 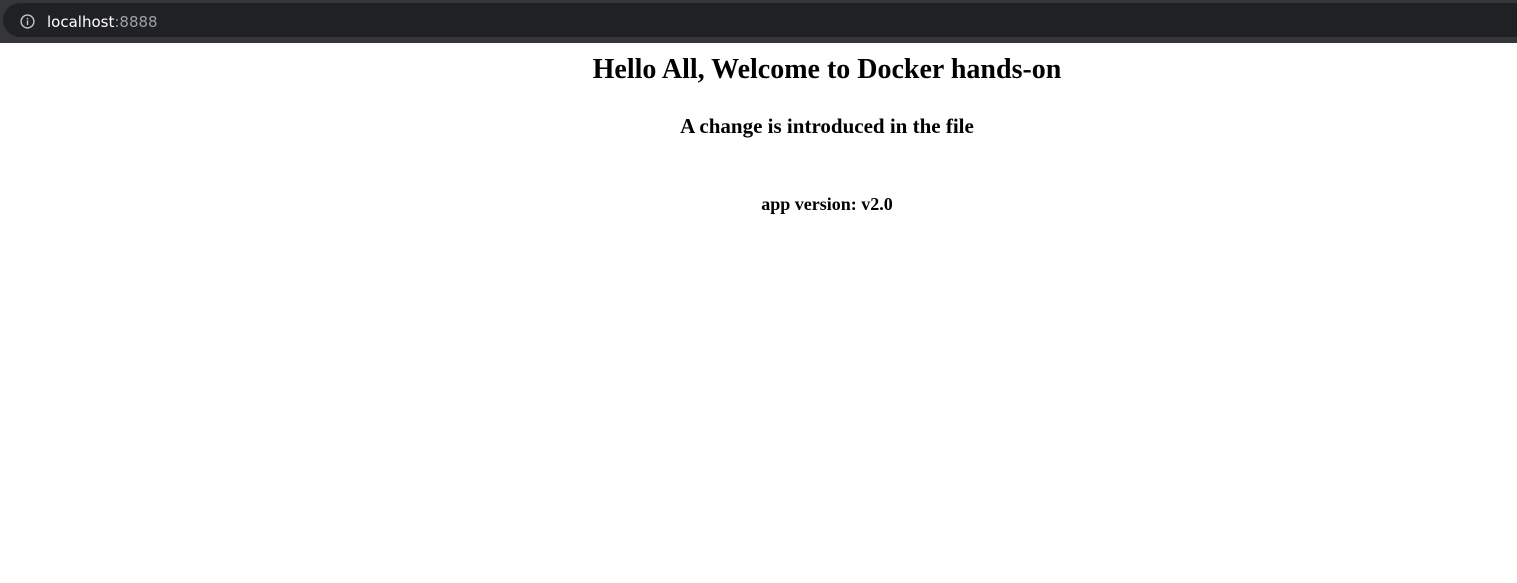 I want to click on address-bar: localhost:8888, so click(x=760, y=20).